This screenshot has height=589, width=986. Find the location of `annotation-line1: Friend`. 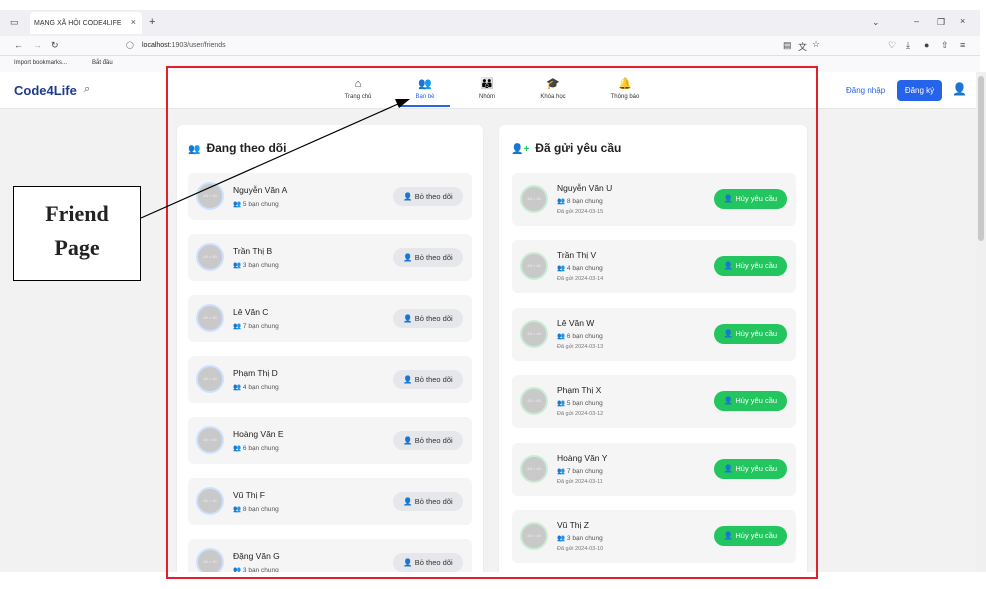

annotation-line1: Friend is located at coordinates (77, 213).